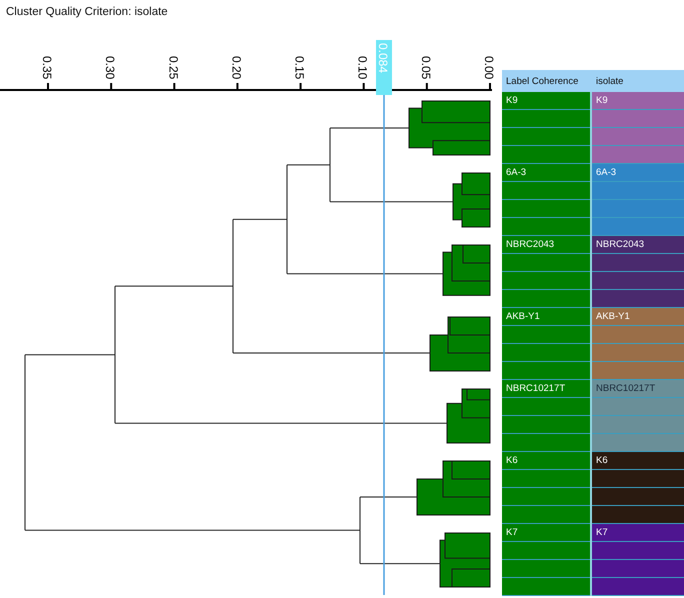 Image resolution: width=684 pixels, height=598 pixels. Describe the element at coordinates (638, 128) in the screenshot. I see `isolate-cell: K9` at that location.